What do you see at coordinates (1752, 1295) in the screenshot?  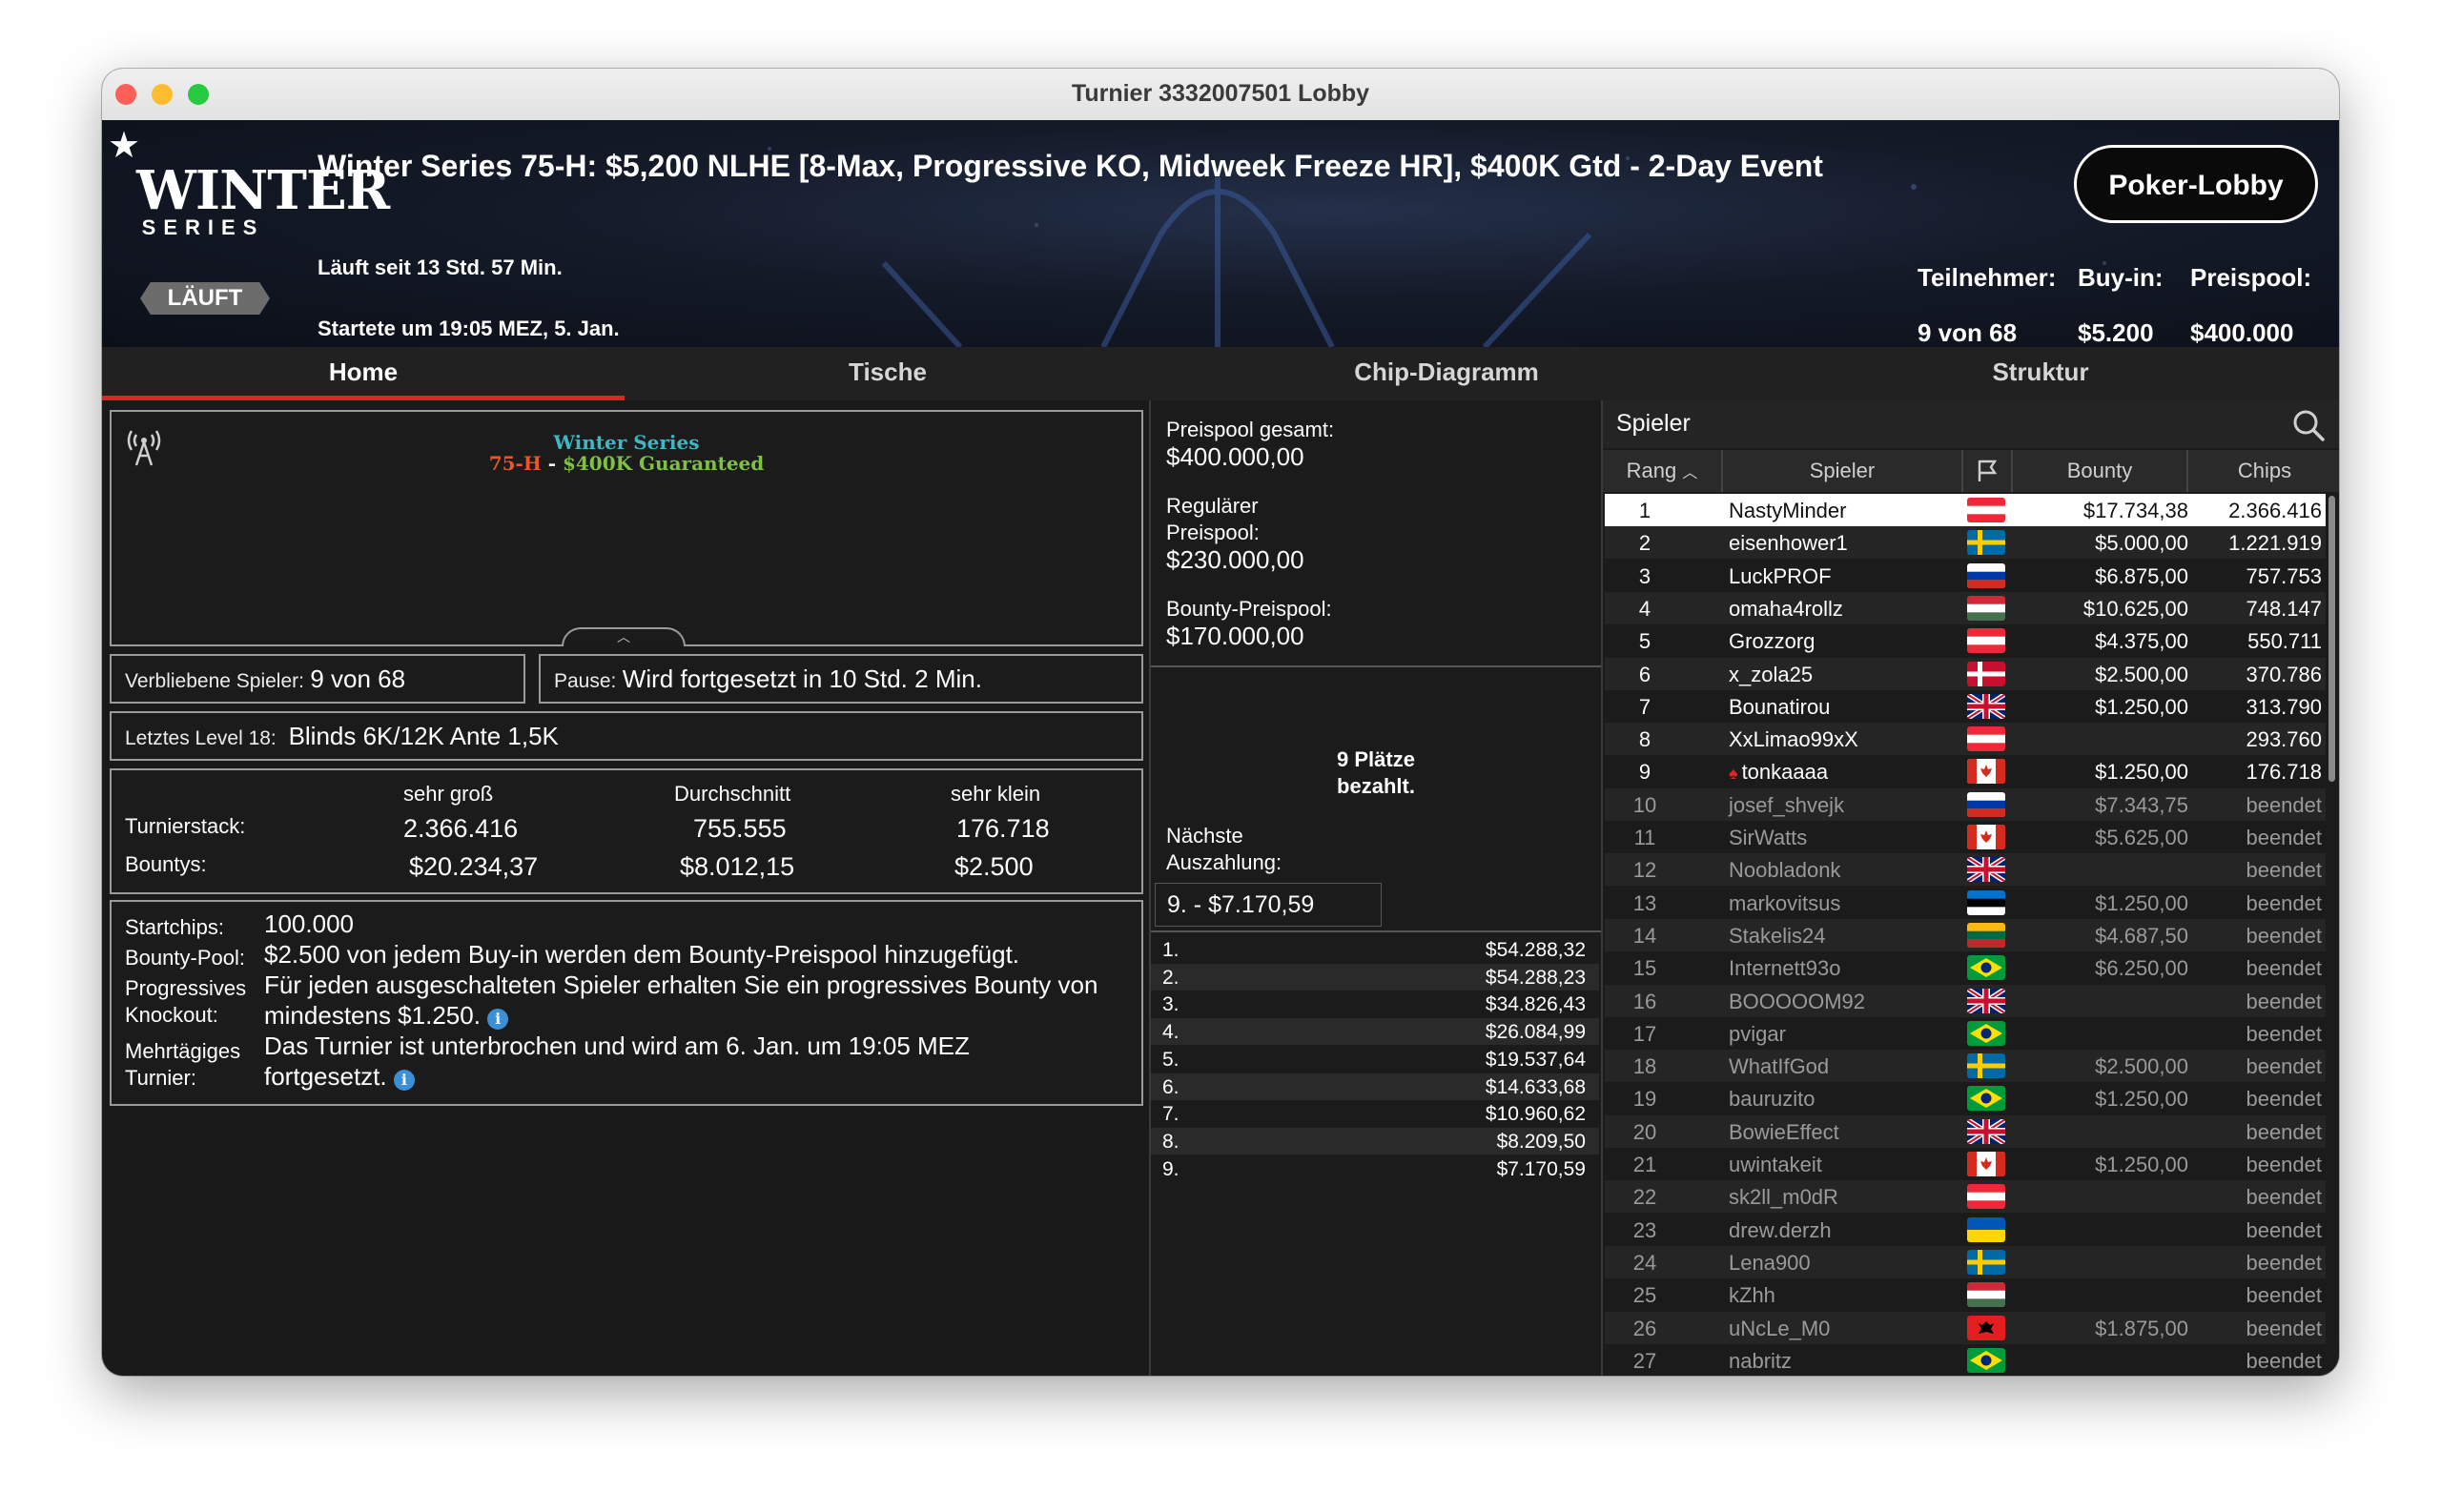 I see `player-name: kZhh` at bounding box center [1752, 1295].